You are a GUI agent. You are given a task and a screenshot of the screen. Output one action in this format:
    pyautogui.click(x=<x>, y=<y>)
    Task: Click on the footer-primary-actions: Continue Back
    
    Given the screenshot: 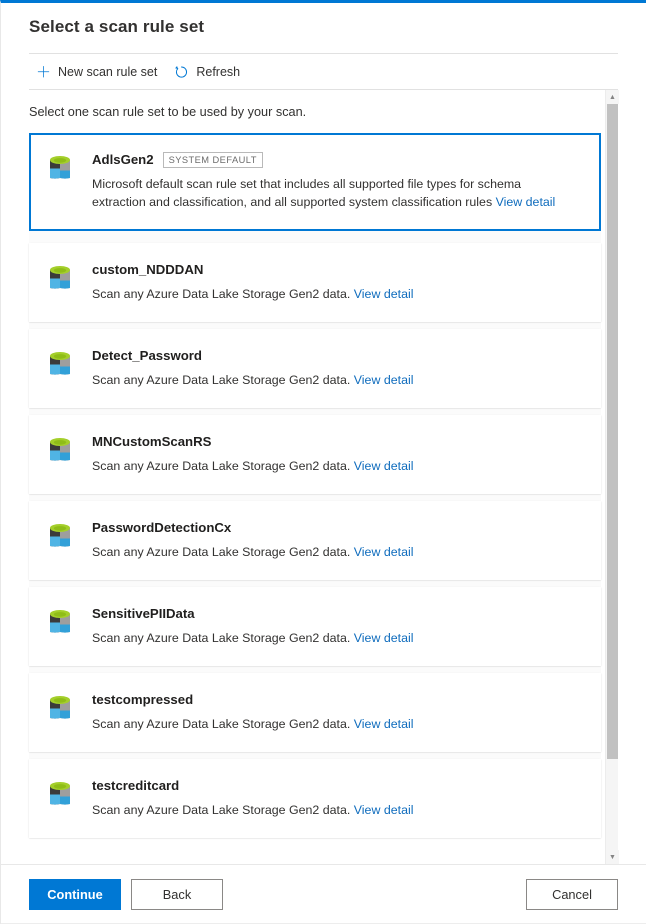 What is the action you would take?
    pyautogui.click(x=126, y=894)
    